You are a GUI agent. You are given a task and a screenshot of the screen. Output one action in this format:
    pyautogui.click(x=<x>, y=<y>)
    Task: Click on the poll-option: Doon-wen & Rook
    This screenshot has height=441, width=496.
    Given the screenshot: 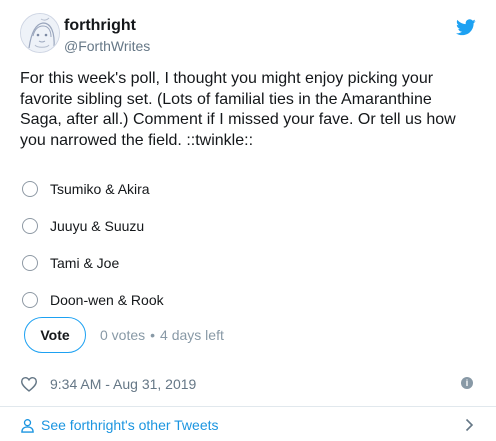 What is the action you would take?
    pyautogui.click(x=93, y=299)
    